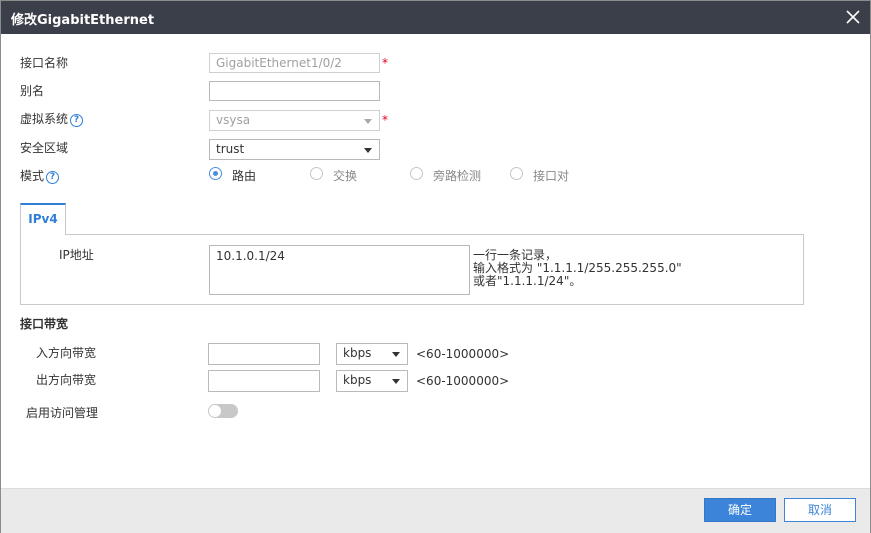 This screenshot has height=533, width=871. I want to click on inbound-bandwidth-label: 入方向带宽, so click(66, 353).